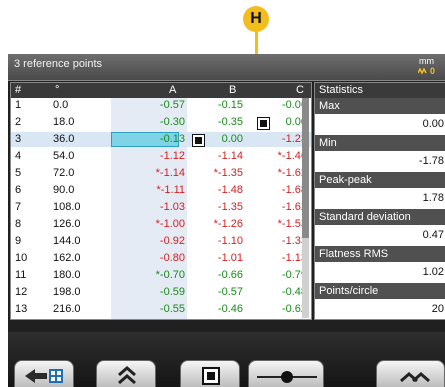  I want to click on header-column-b: B, so click(232, 90).